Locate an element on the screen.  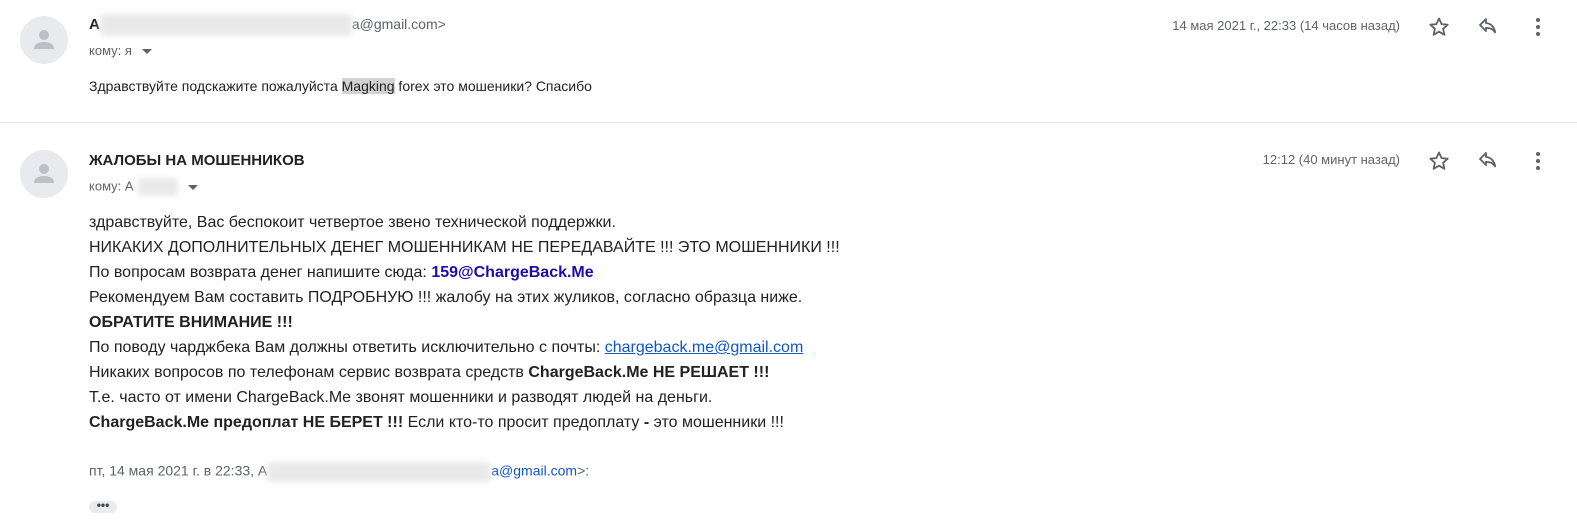
sender-address: a@gmail.com> is located at coordinates (398, 23).